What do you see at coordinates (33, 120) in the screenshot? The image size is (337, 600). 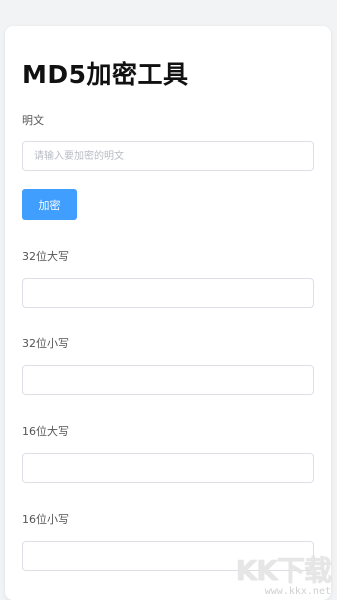 I see `plaintext-label: 明文` at bounding box center [33, 120].